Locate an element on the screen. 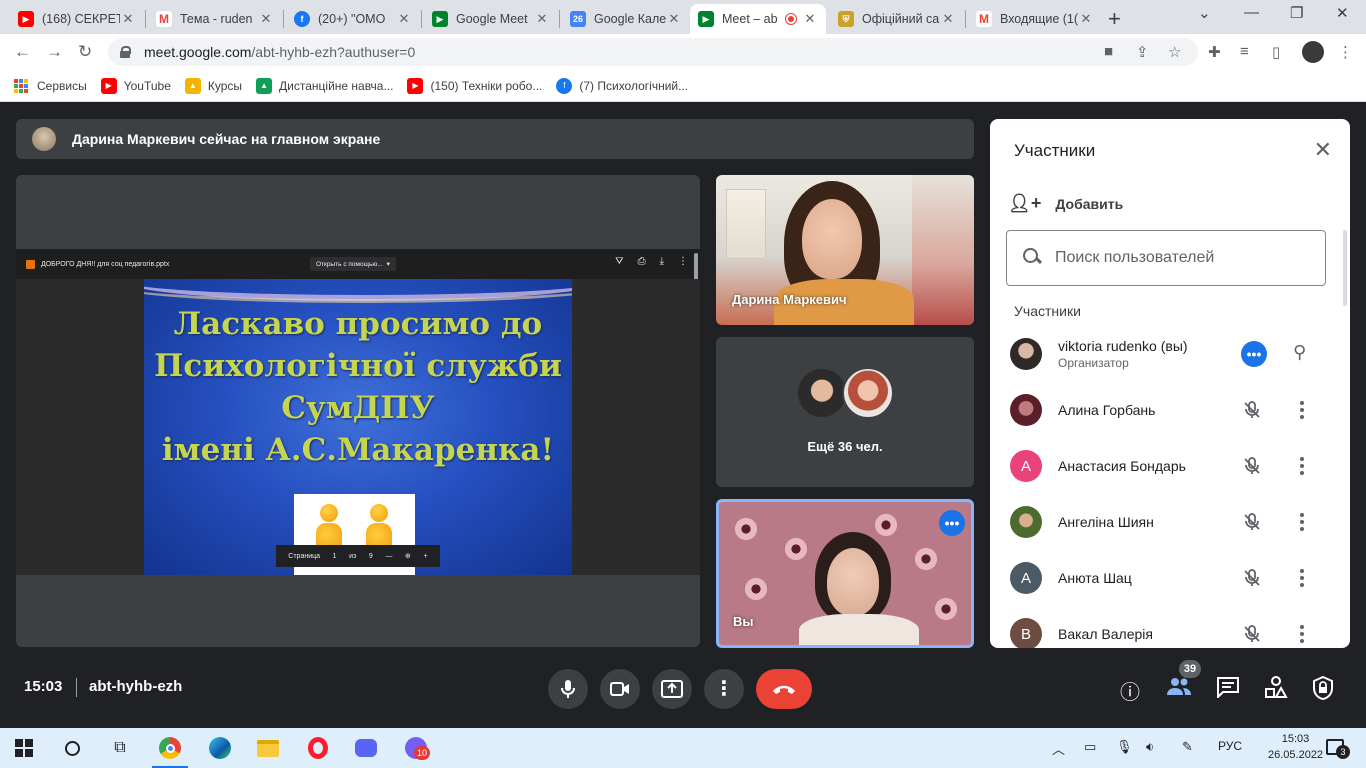 The width and height of the screenshot is (1366, 768). opera-icon is located at coordinates (318, 748).